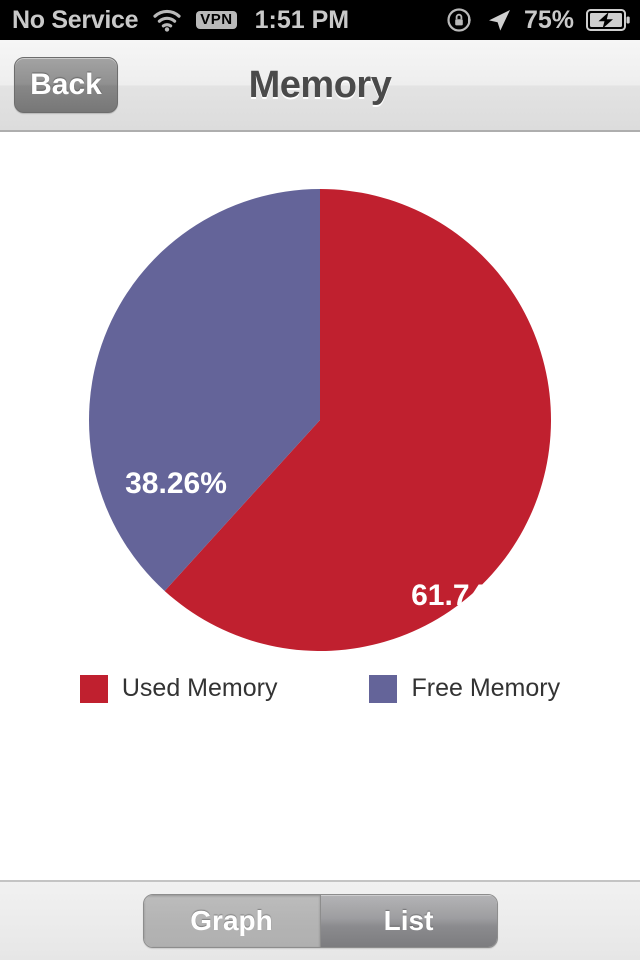 The width and height of the screenshot is (640, 960). I want to click on legend-item-used-memory: Used Memory, so click(178, 688).